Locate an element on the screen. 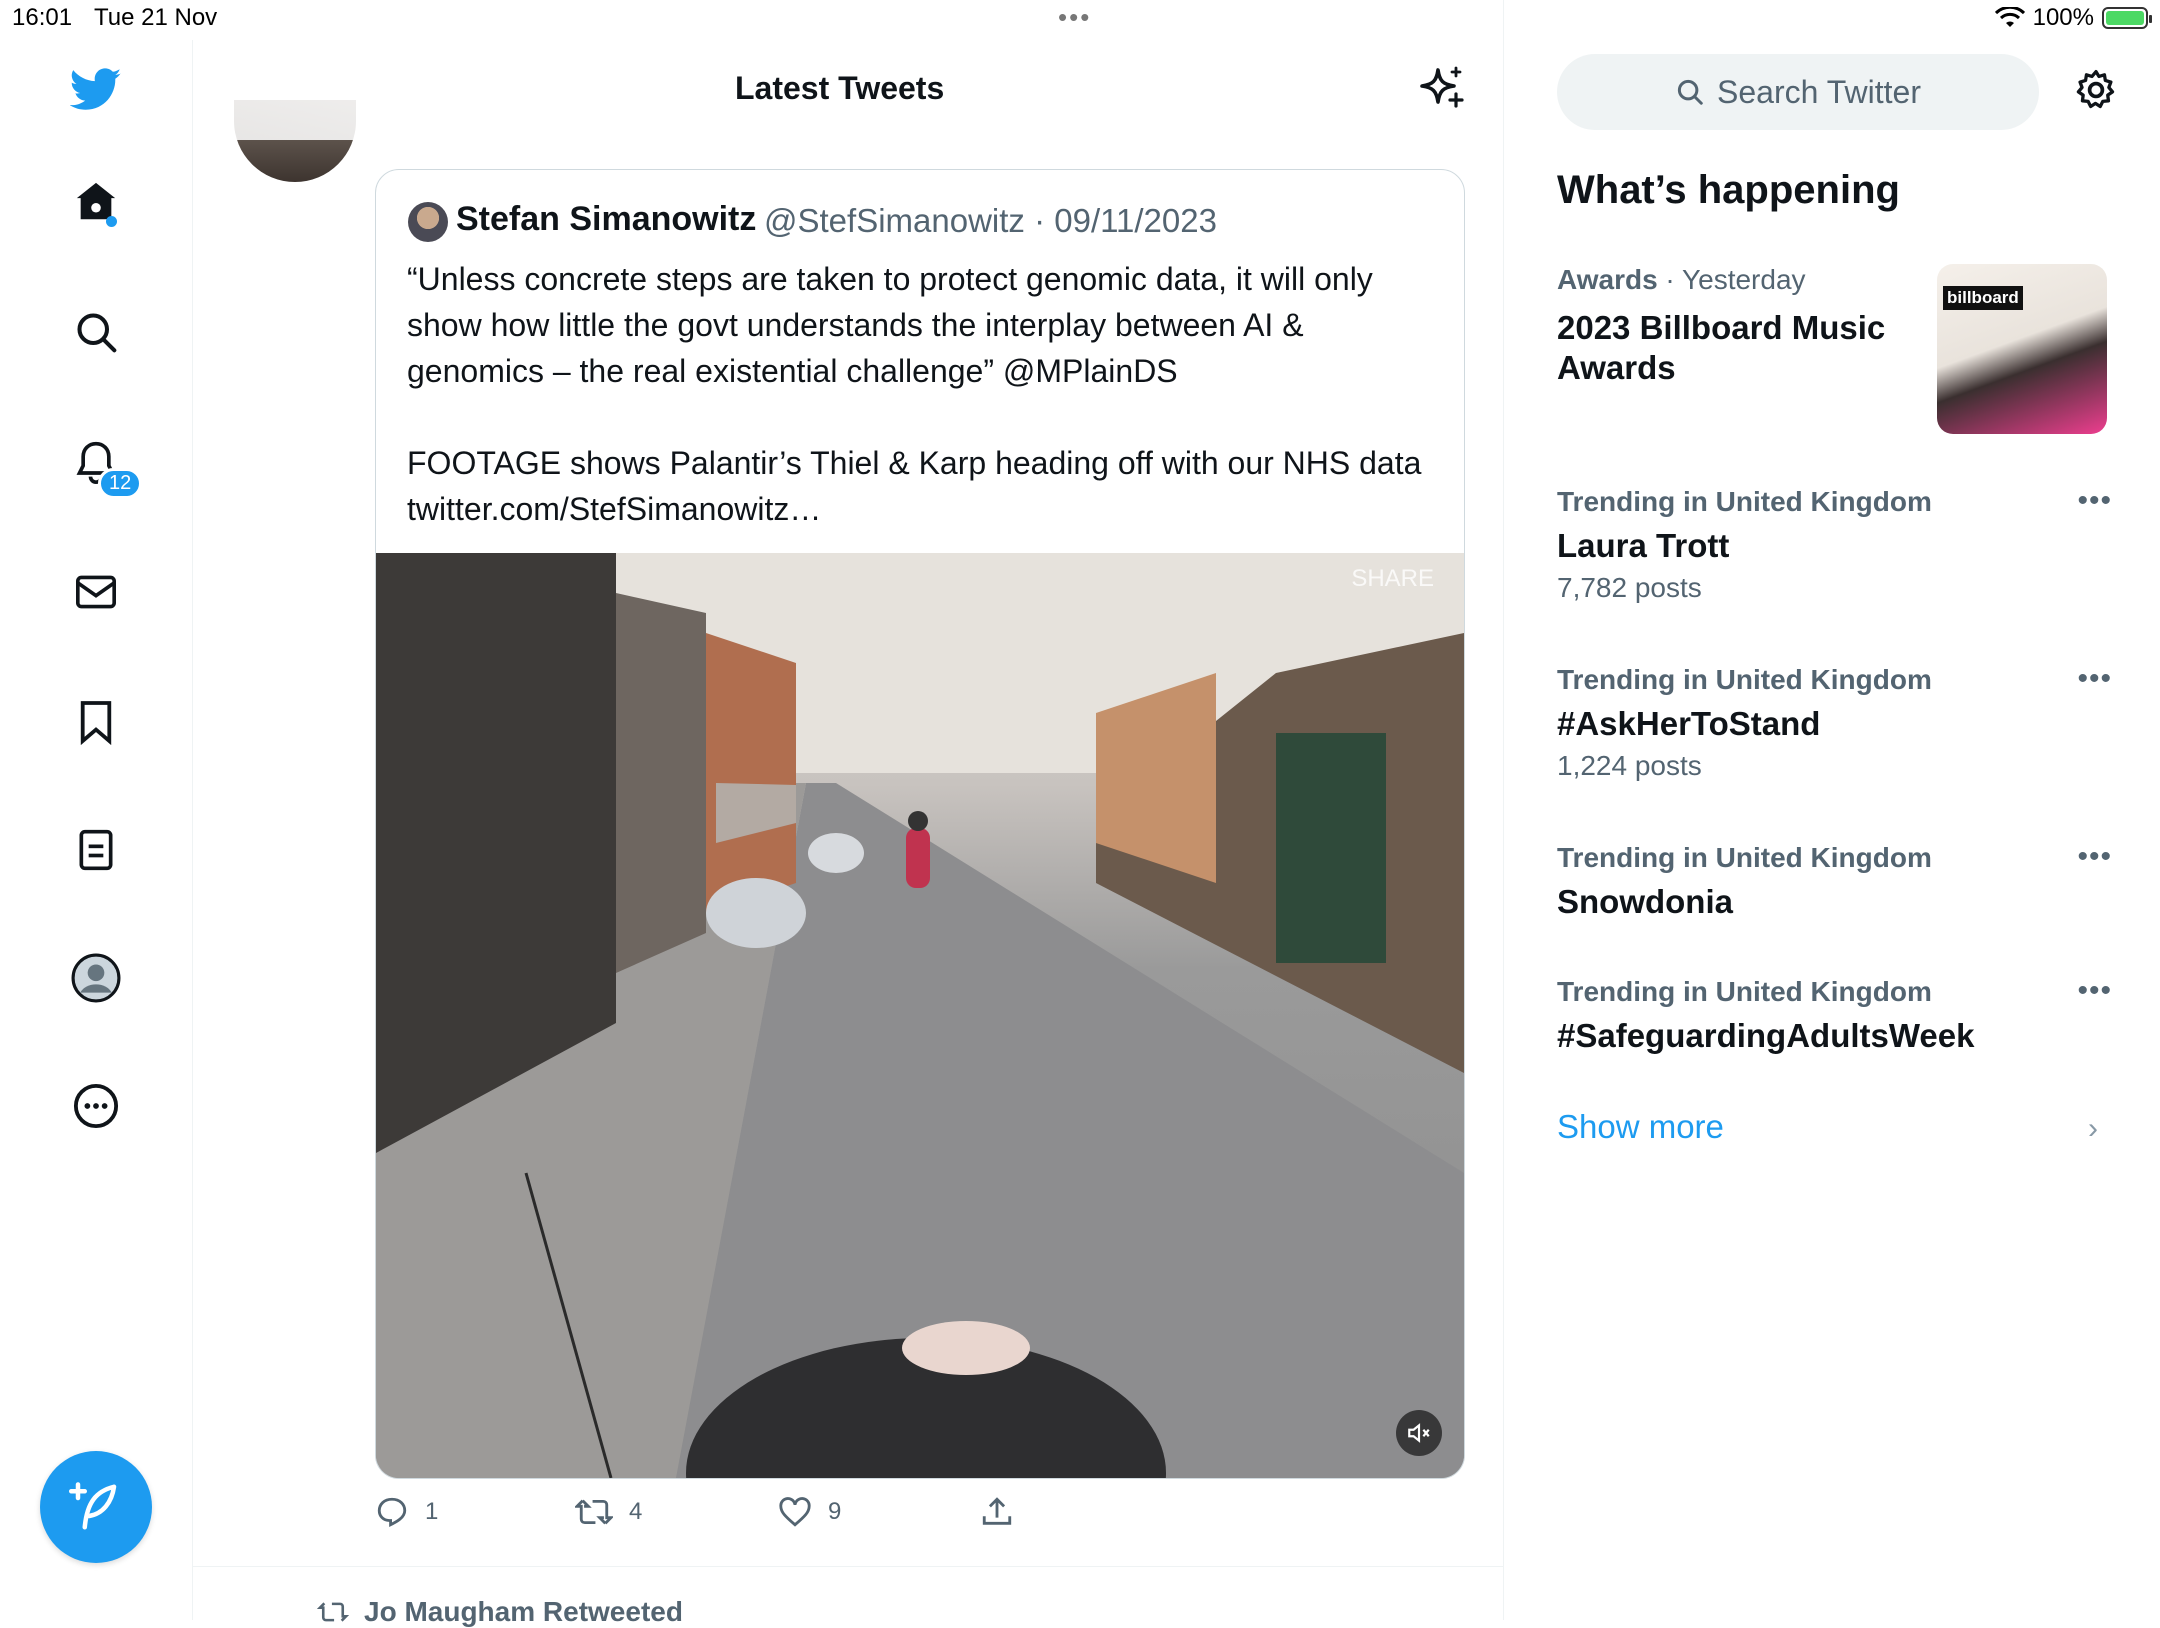 The height and width of the screenshot is (1628, 2160). feather-plus-icon is located at coordinates (93, 1506).